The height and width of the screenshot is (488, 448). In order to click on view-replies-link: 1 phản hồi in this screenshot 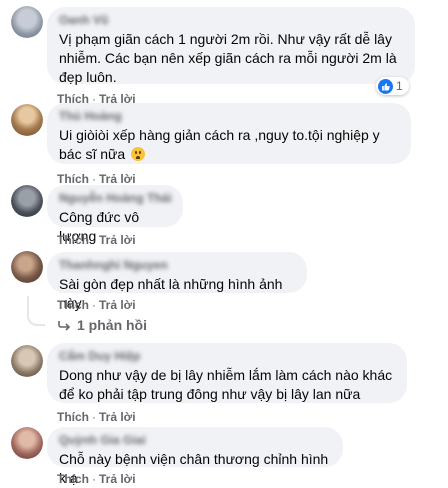, I will do `click(102, 325)`.